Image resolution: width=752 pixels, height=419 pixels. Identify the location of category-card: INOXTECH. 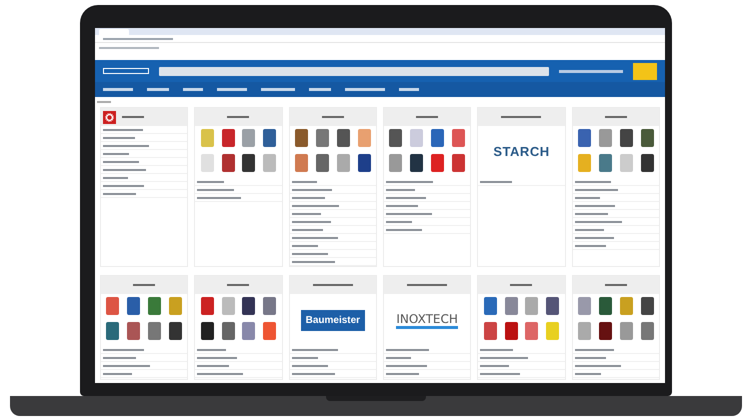
(427, 327).